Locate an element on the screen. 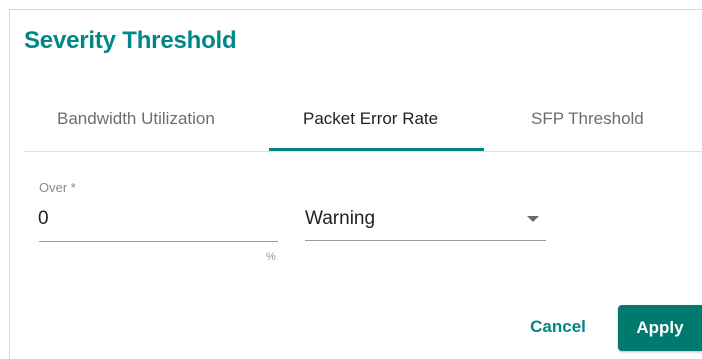 This screenshot has height=359, width=702. severity-select: Warning is located at coordinates (340, 219).